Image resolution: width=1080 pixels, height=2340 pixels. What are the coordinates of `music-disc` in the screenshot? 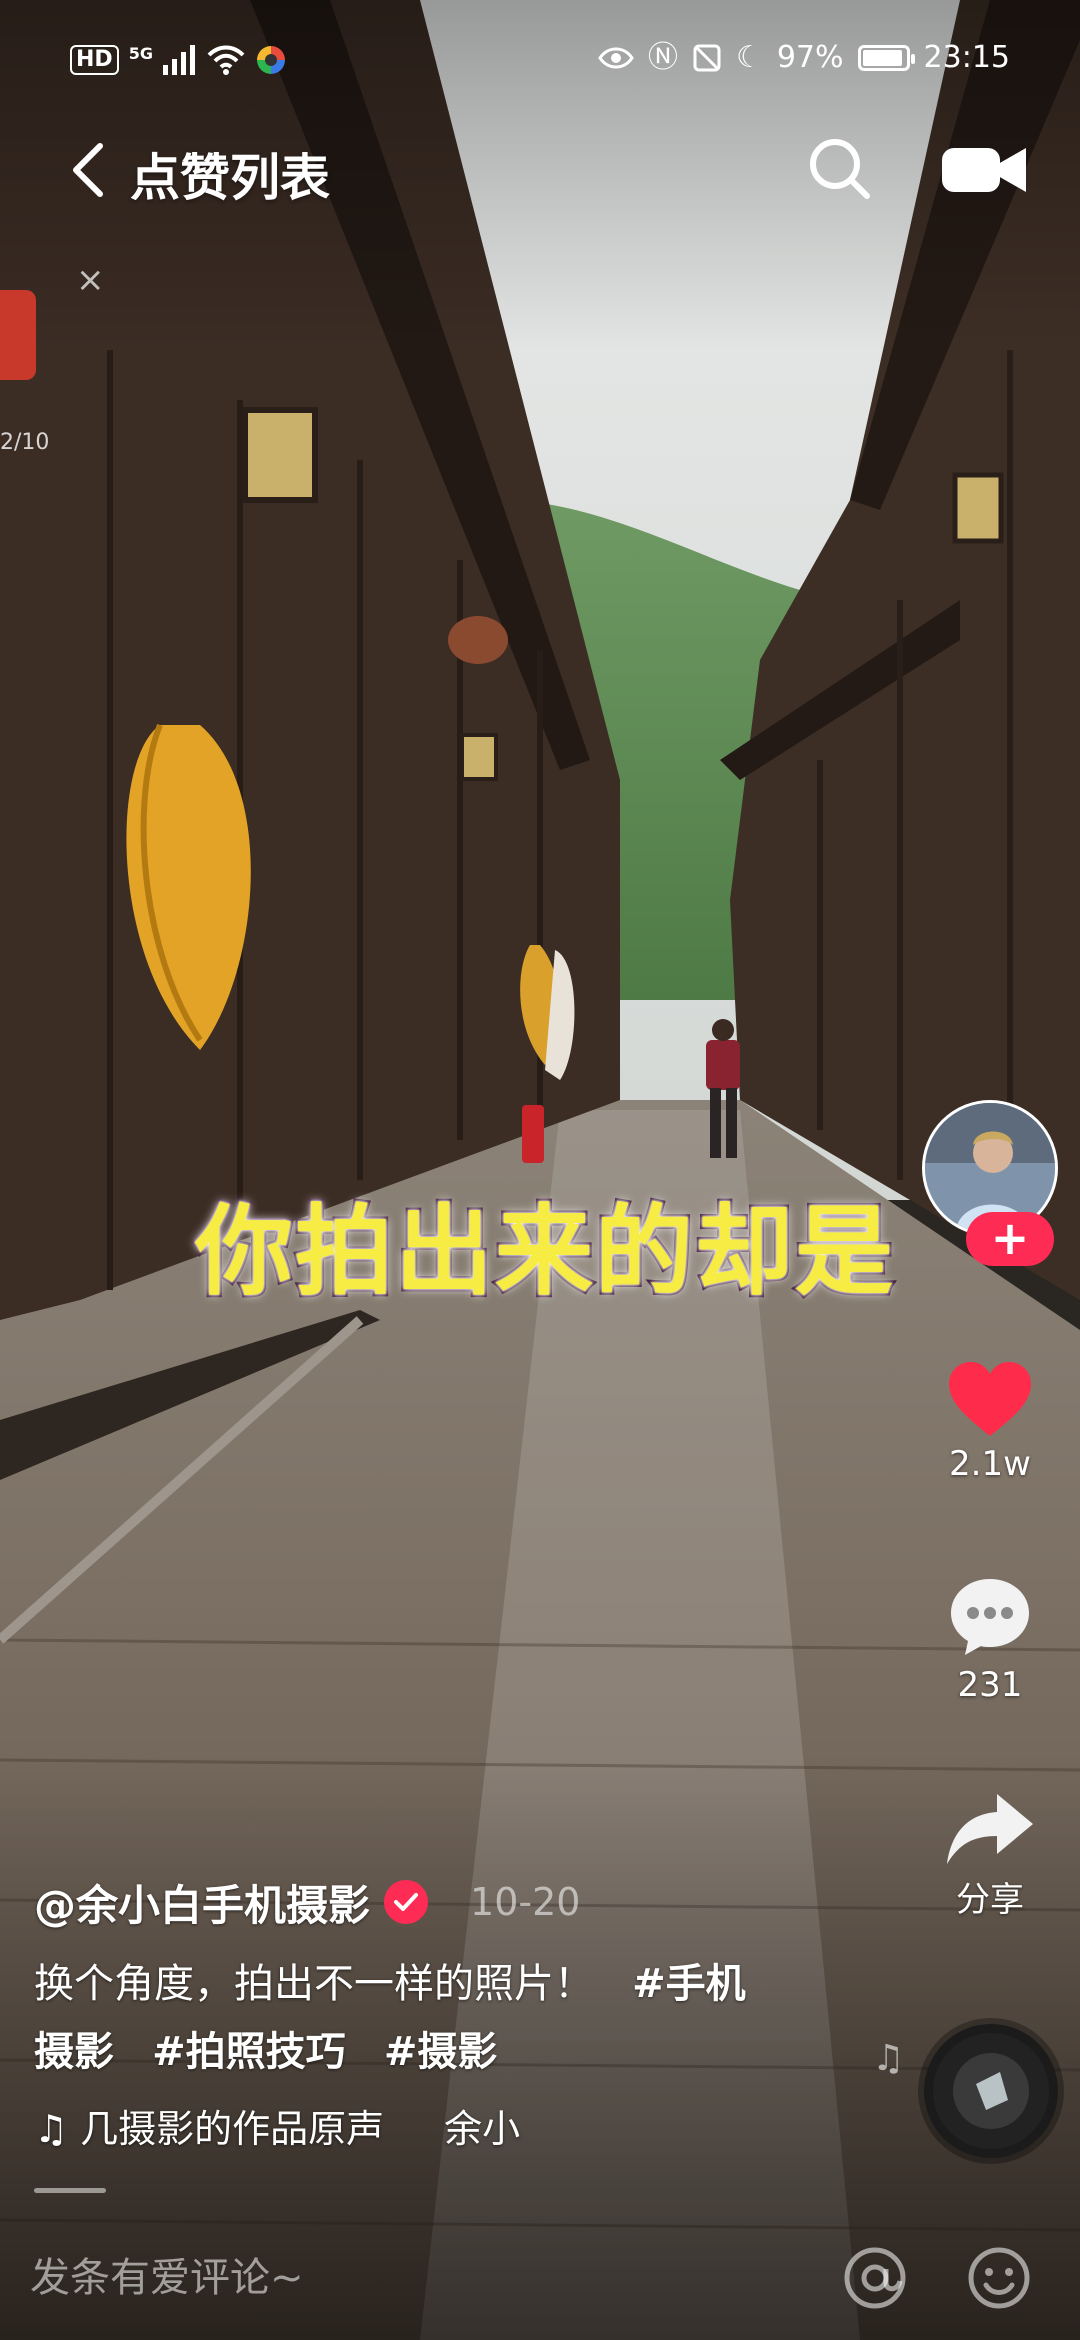 It's located at (991, 2091).